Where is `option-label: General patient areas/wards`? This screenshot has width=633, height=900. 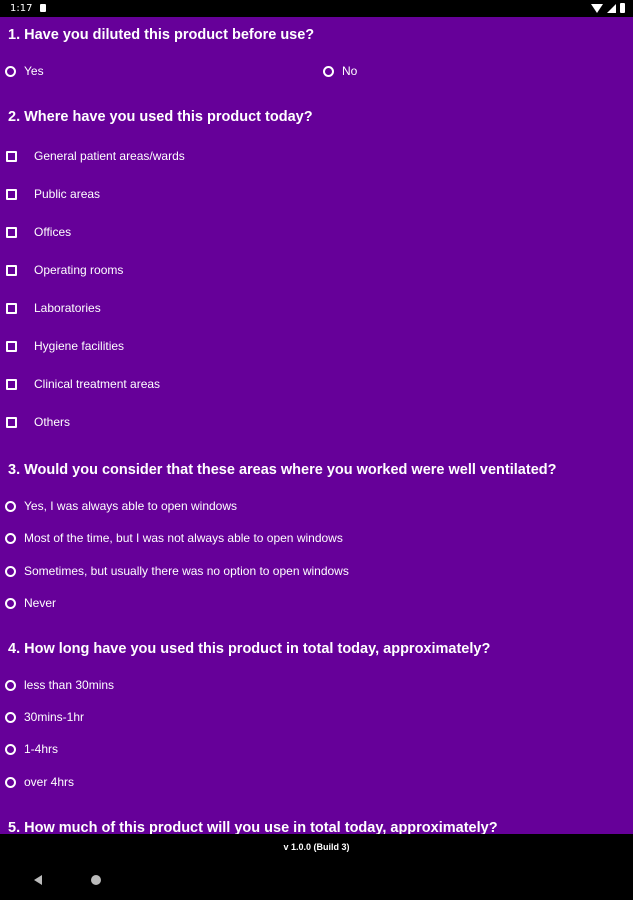
option-label: General patient areas/wards is located at coordinates (109, 156).